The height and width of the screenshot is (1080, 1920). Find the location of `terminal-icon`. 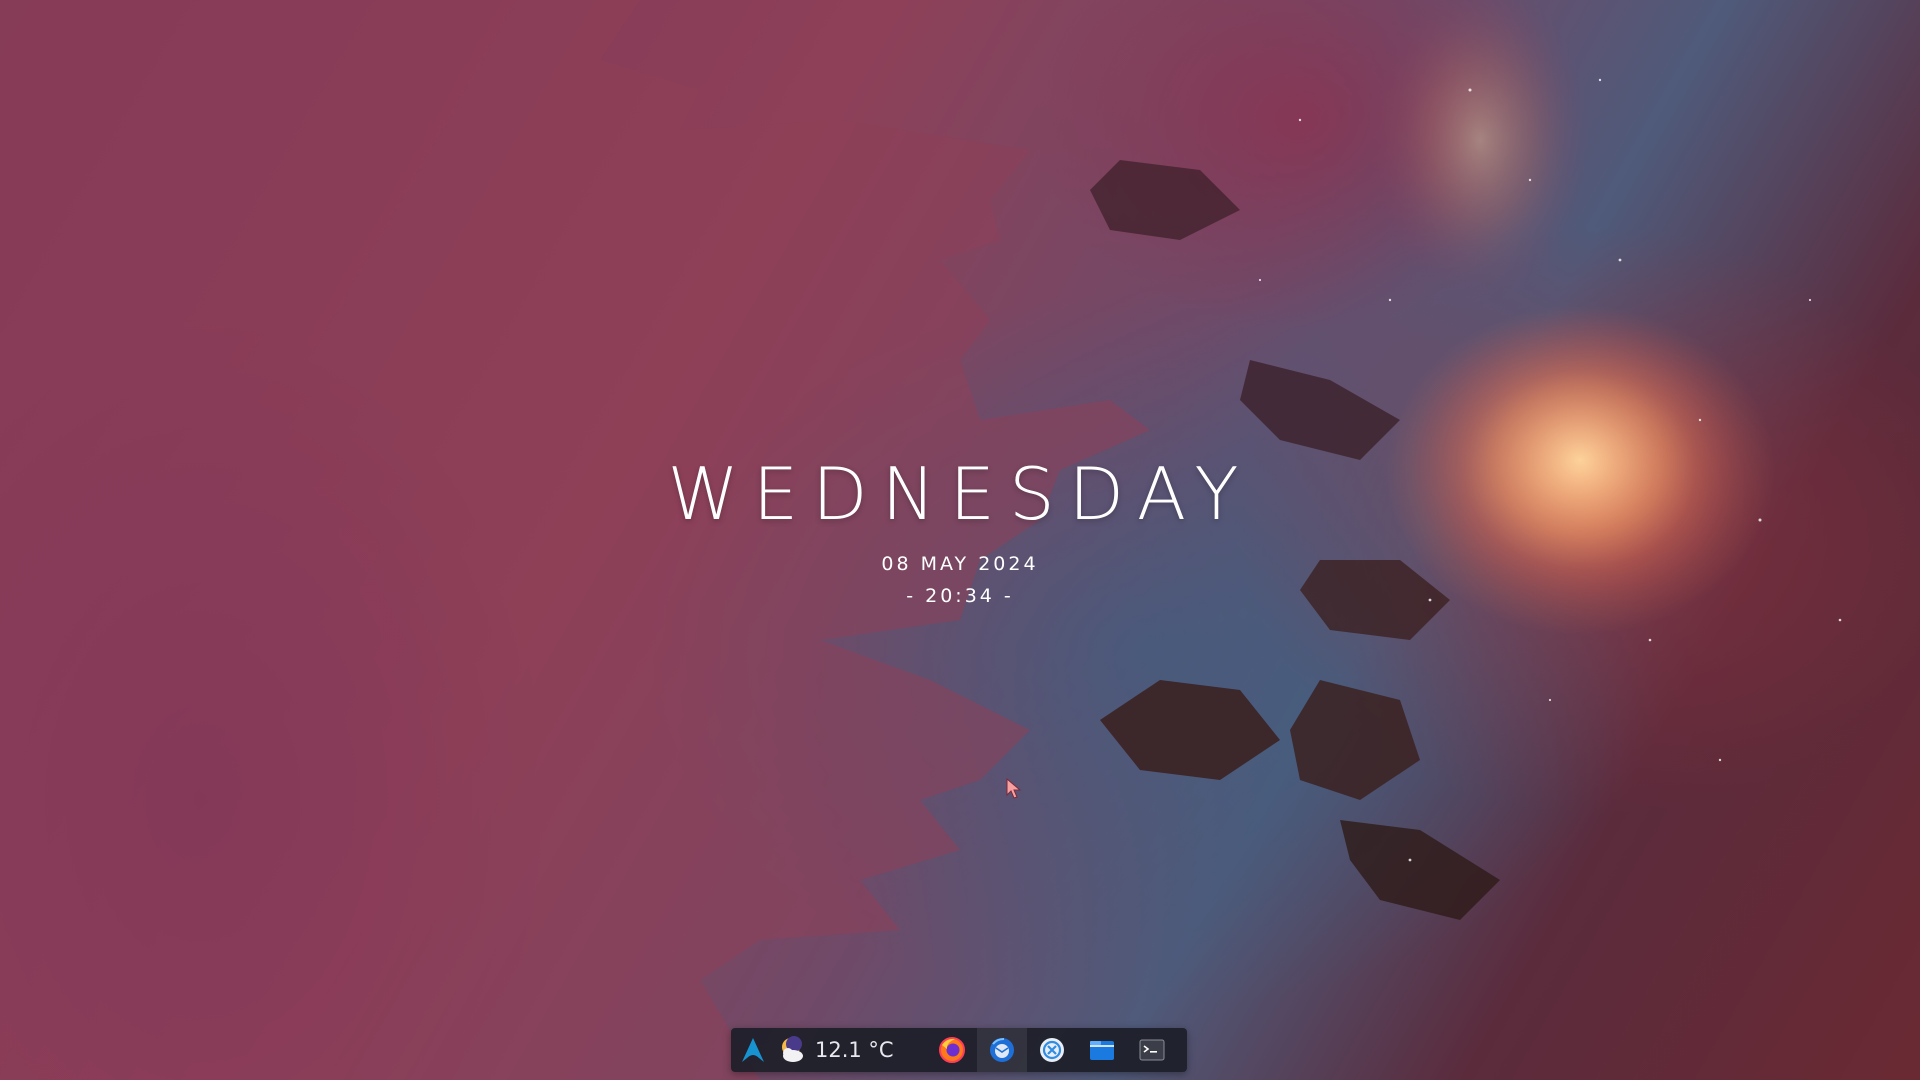

terminal-icon is located at coordinates (1152, 1050).